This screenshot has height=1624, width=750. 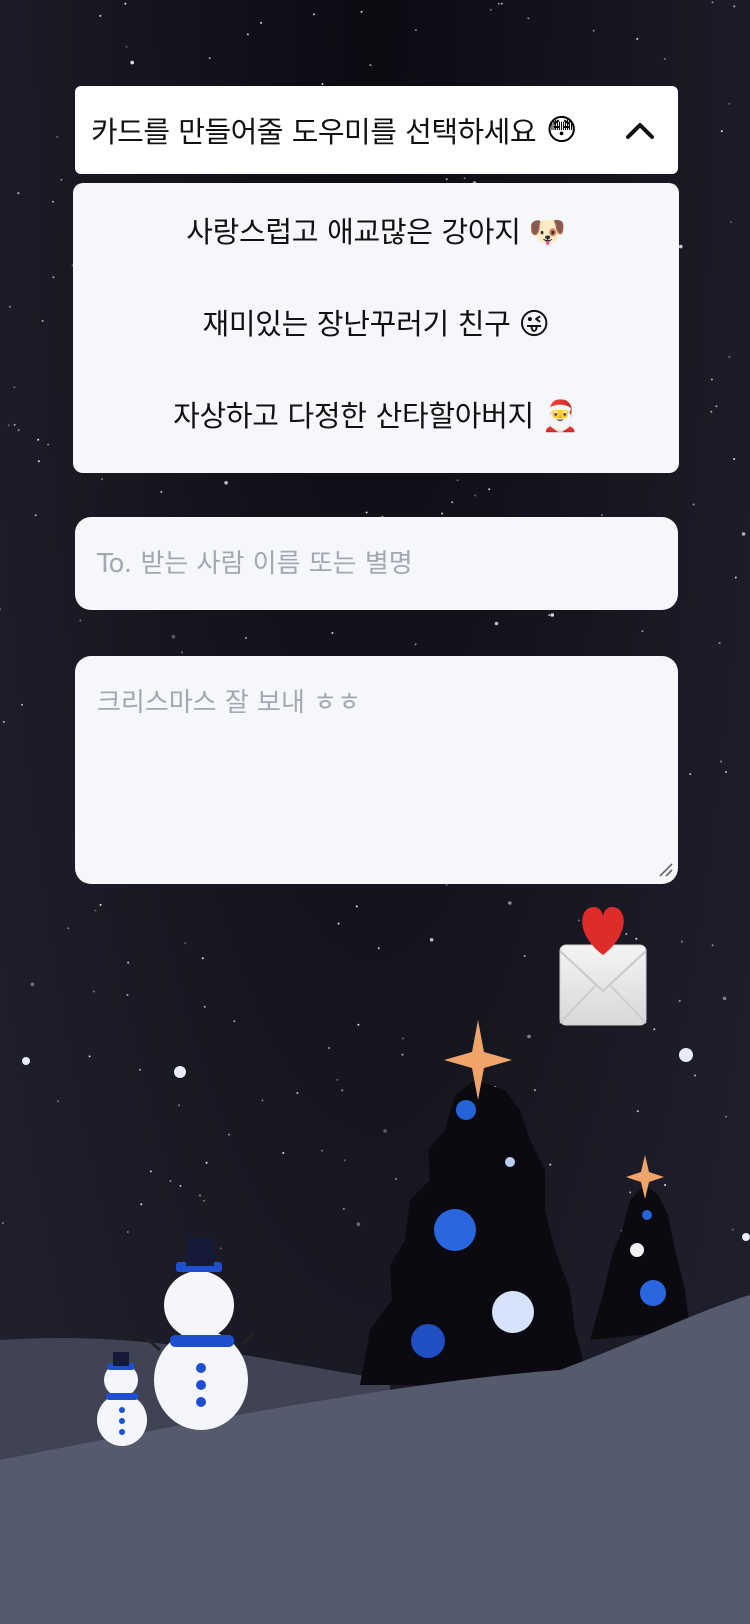 What do you see at coordinates (200, 1334) in the screenshot?
I see `snowman` at bounding box center [200, 1334].